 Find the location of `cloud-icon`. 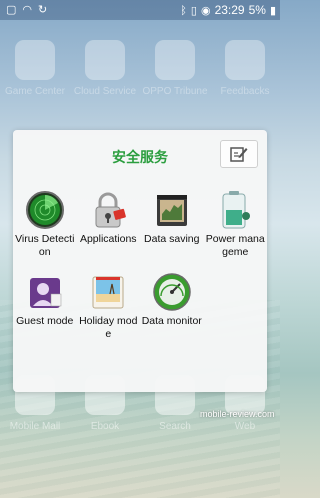

cloud-icon is located at coordinates (105, 60).